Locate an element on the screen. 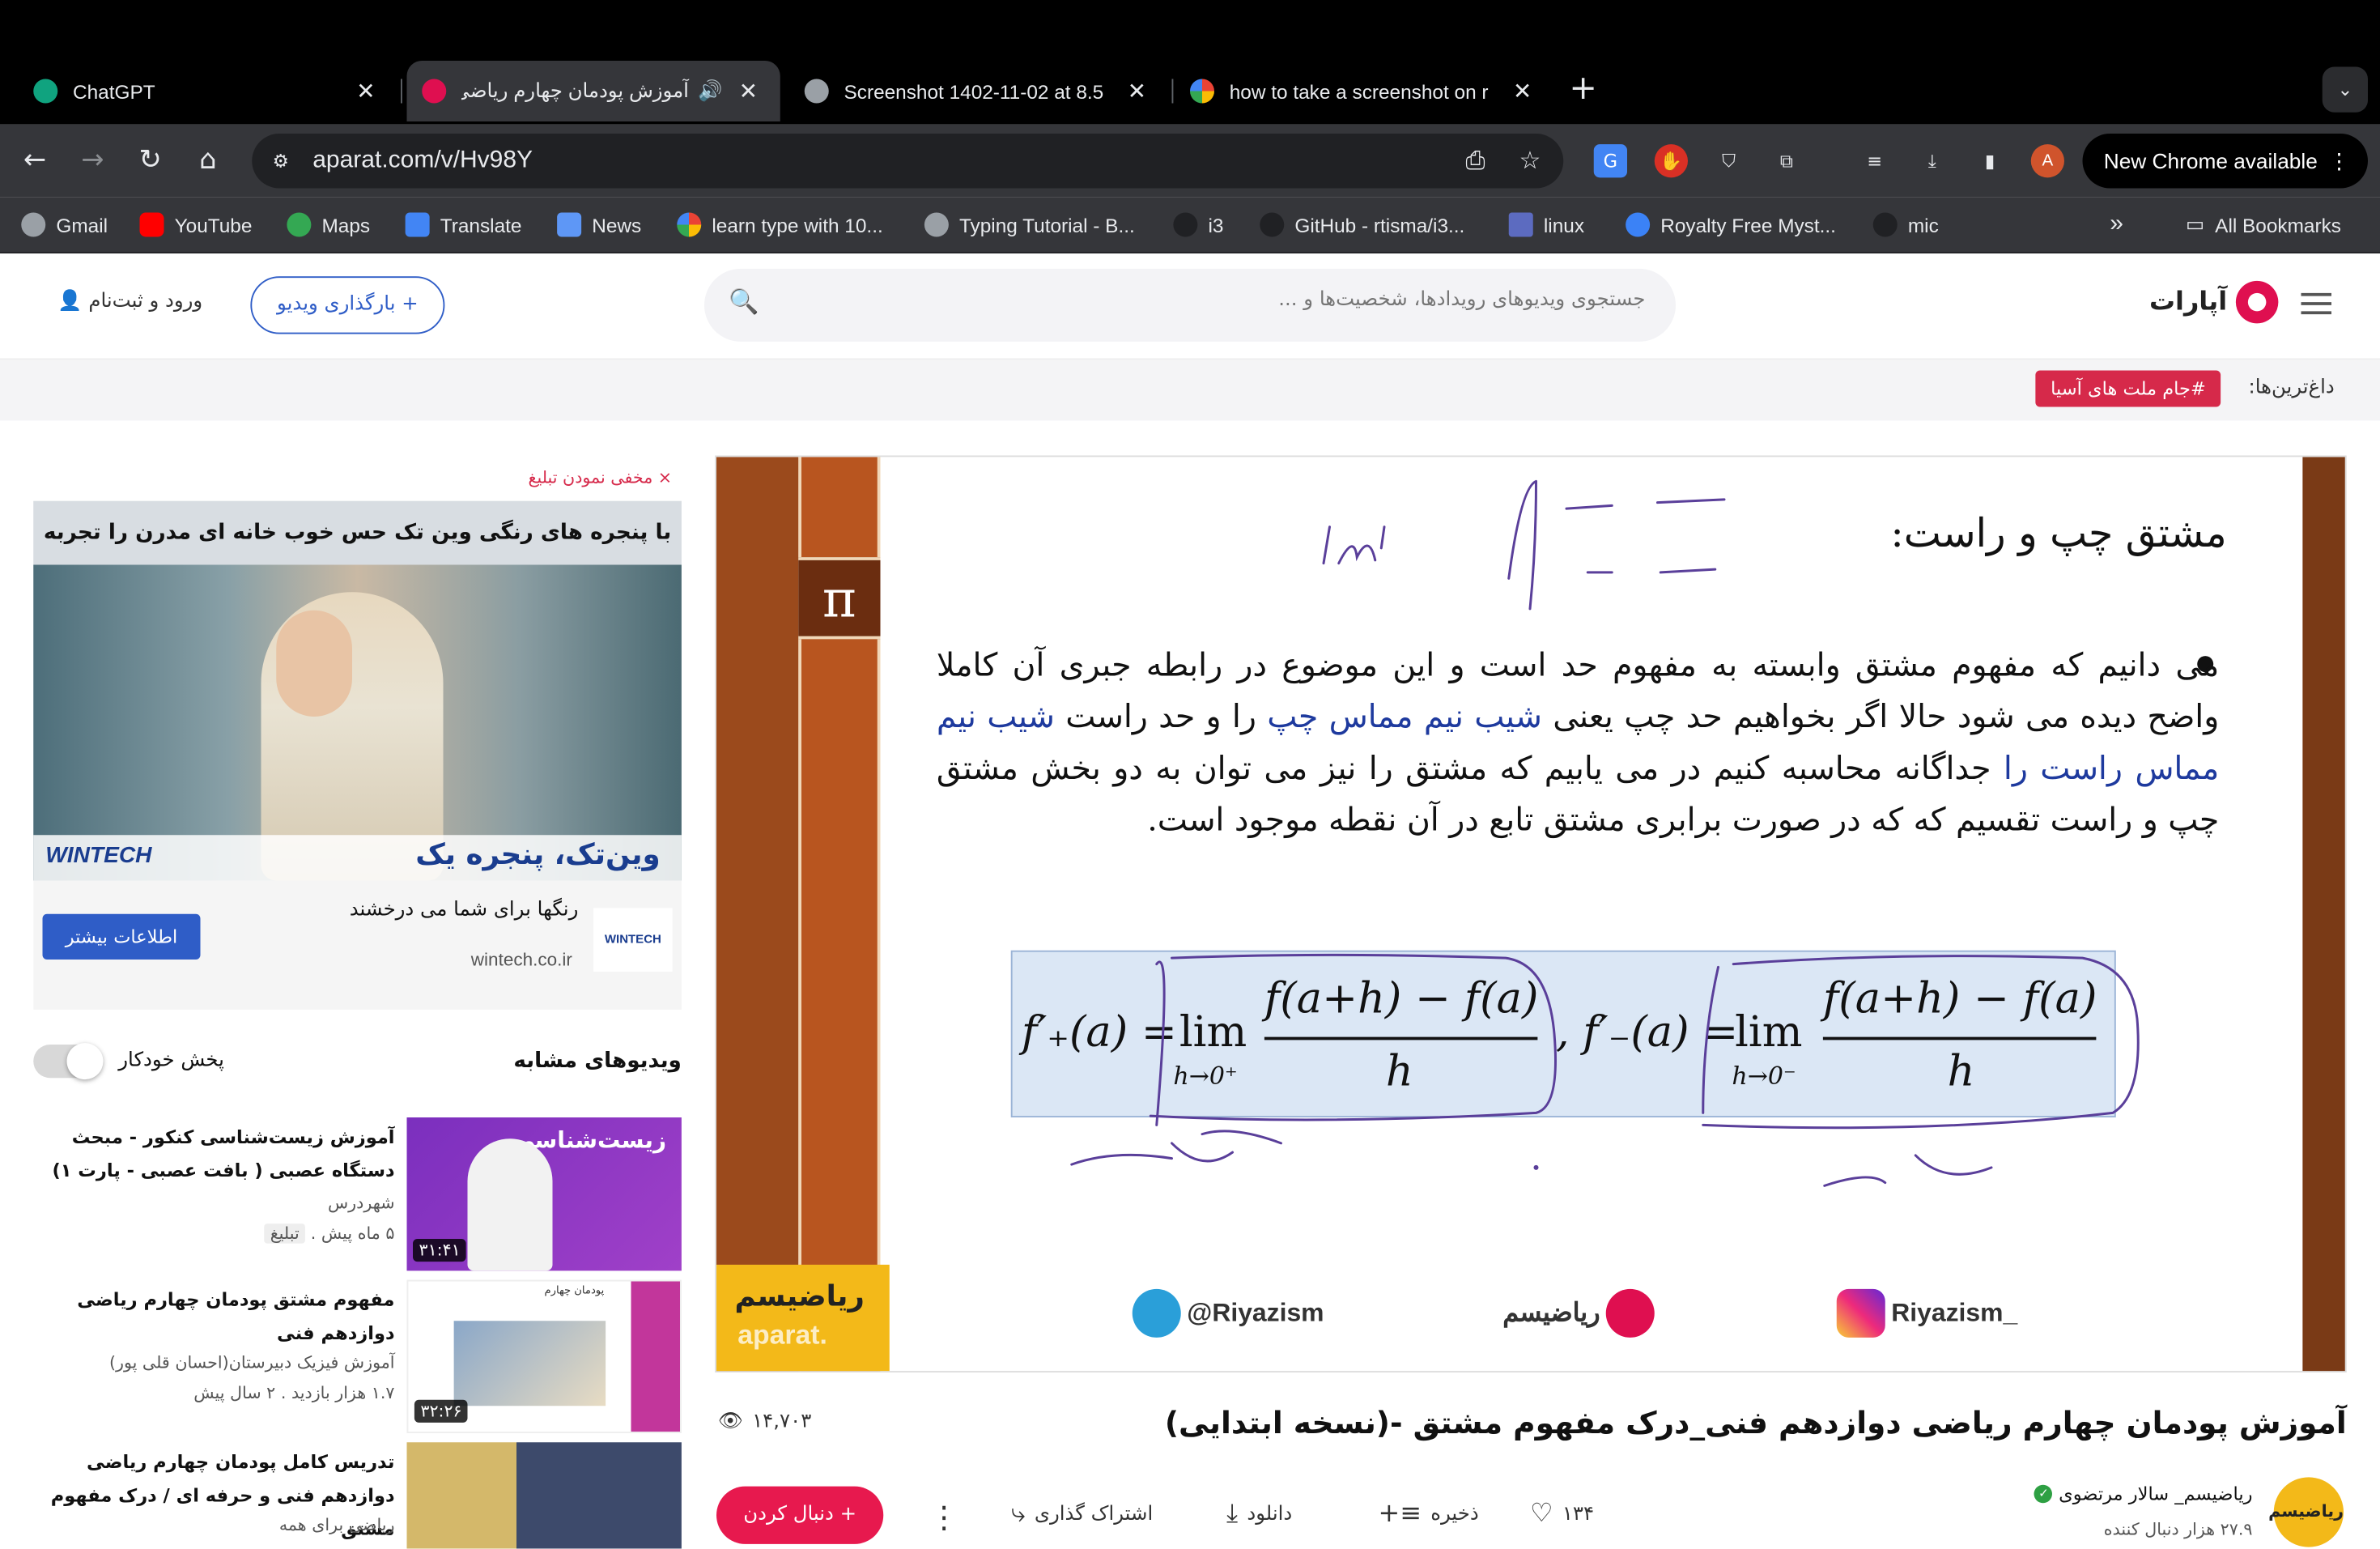  tab-screenshot: Screenshot 1402-11-02 at 8.5 ✕ is located at coordinates (976, 91).